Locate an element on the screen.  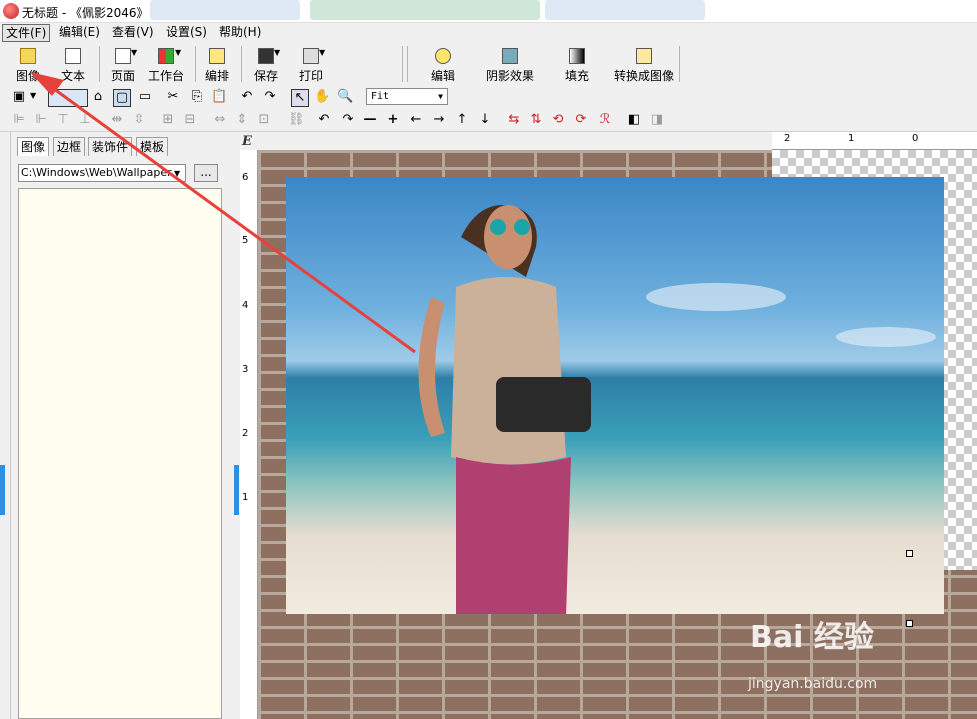
tab-decoration: 装饰件 is located at coordinates (110, 146).